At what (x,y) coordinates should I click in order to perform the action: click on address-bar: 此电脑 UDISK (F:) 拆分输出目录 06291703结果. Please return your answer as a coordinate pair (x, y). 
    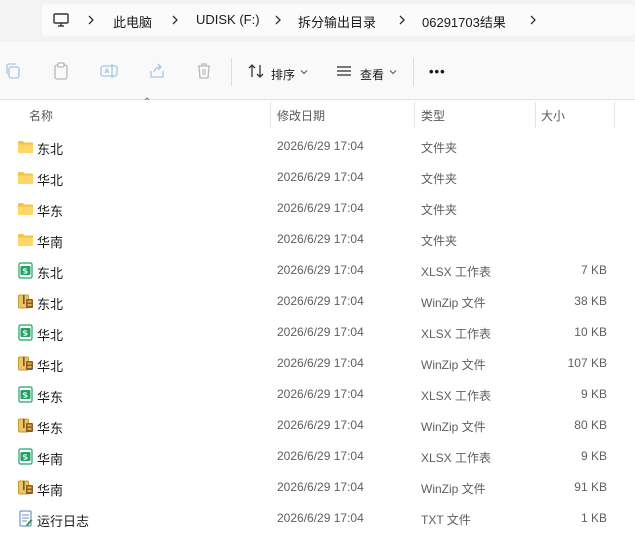
    Looking at the image, I should click on (317, 21).